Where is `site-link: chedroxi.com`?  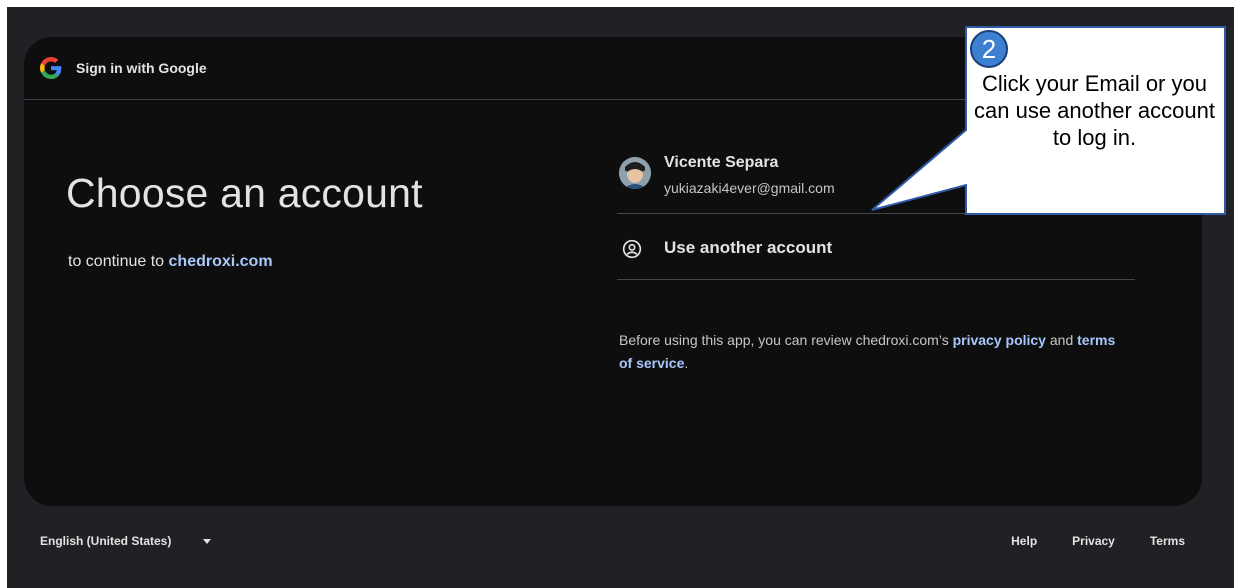
site-link: chedroxi.com is located at coordinates (221, 261).